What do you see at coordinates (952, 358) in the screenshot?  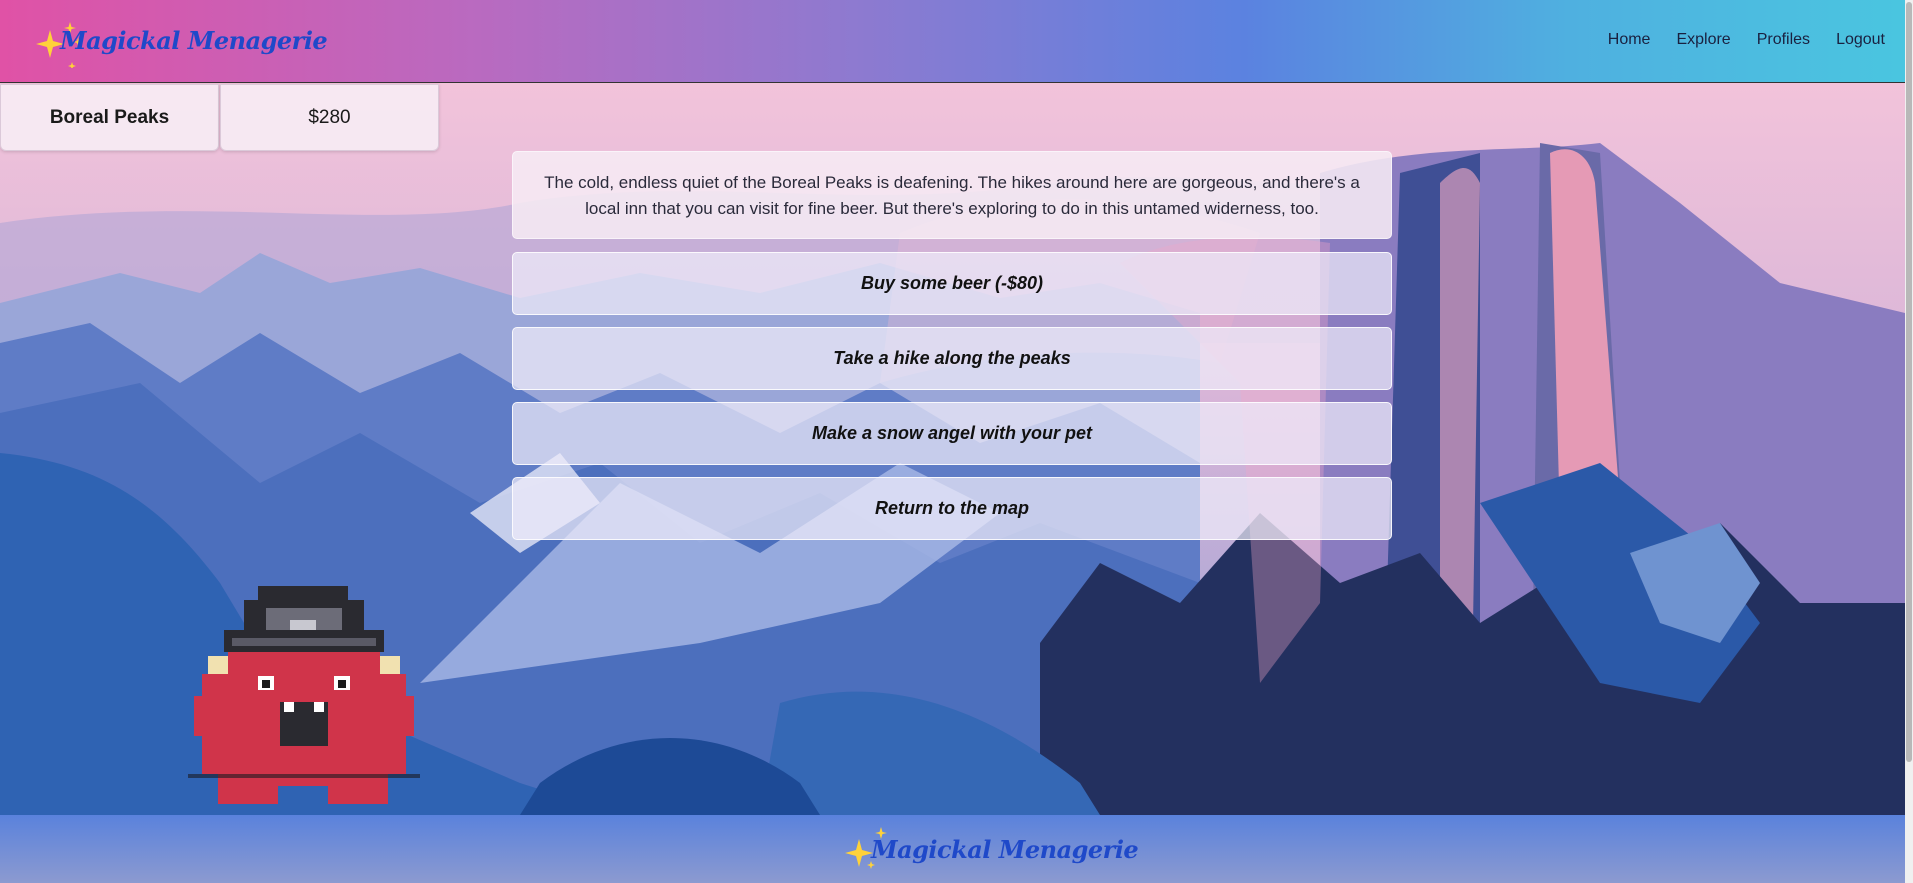 I see `hike-peaks-button: Take a hike along the peaks` at bounding box center [952, 358].